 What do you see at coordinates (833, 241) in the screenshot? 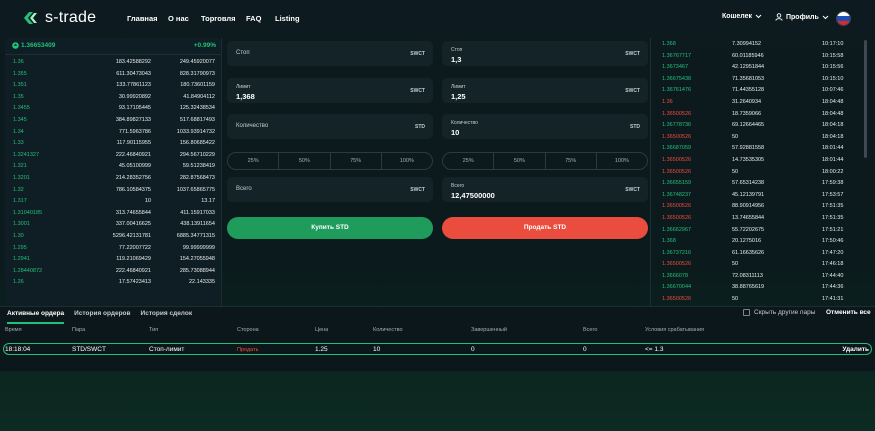
I see `trade-time: 17:50:46` at bounding box center [833, 241].